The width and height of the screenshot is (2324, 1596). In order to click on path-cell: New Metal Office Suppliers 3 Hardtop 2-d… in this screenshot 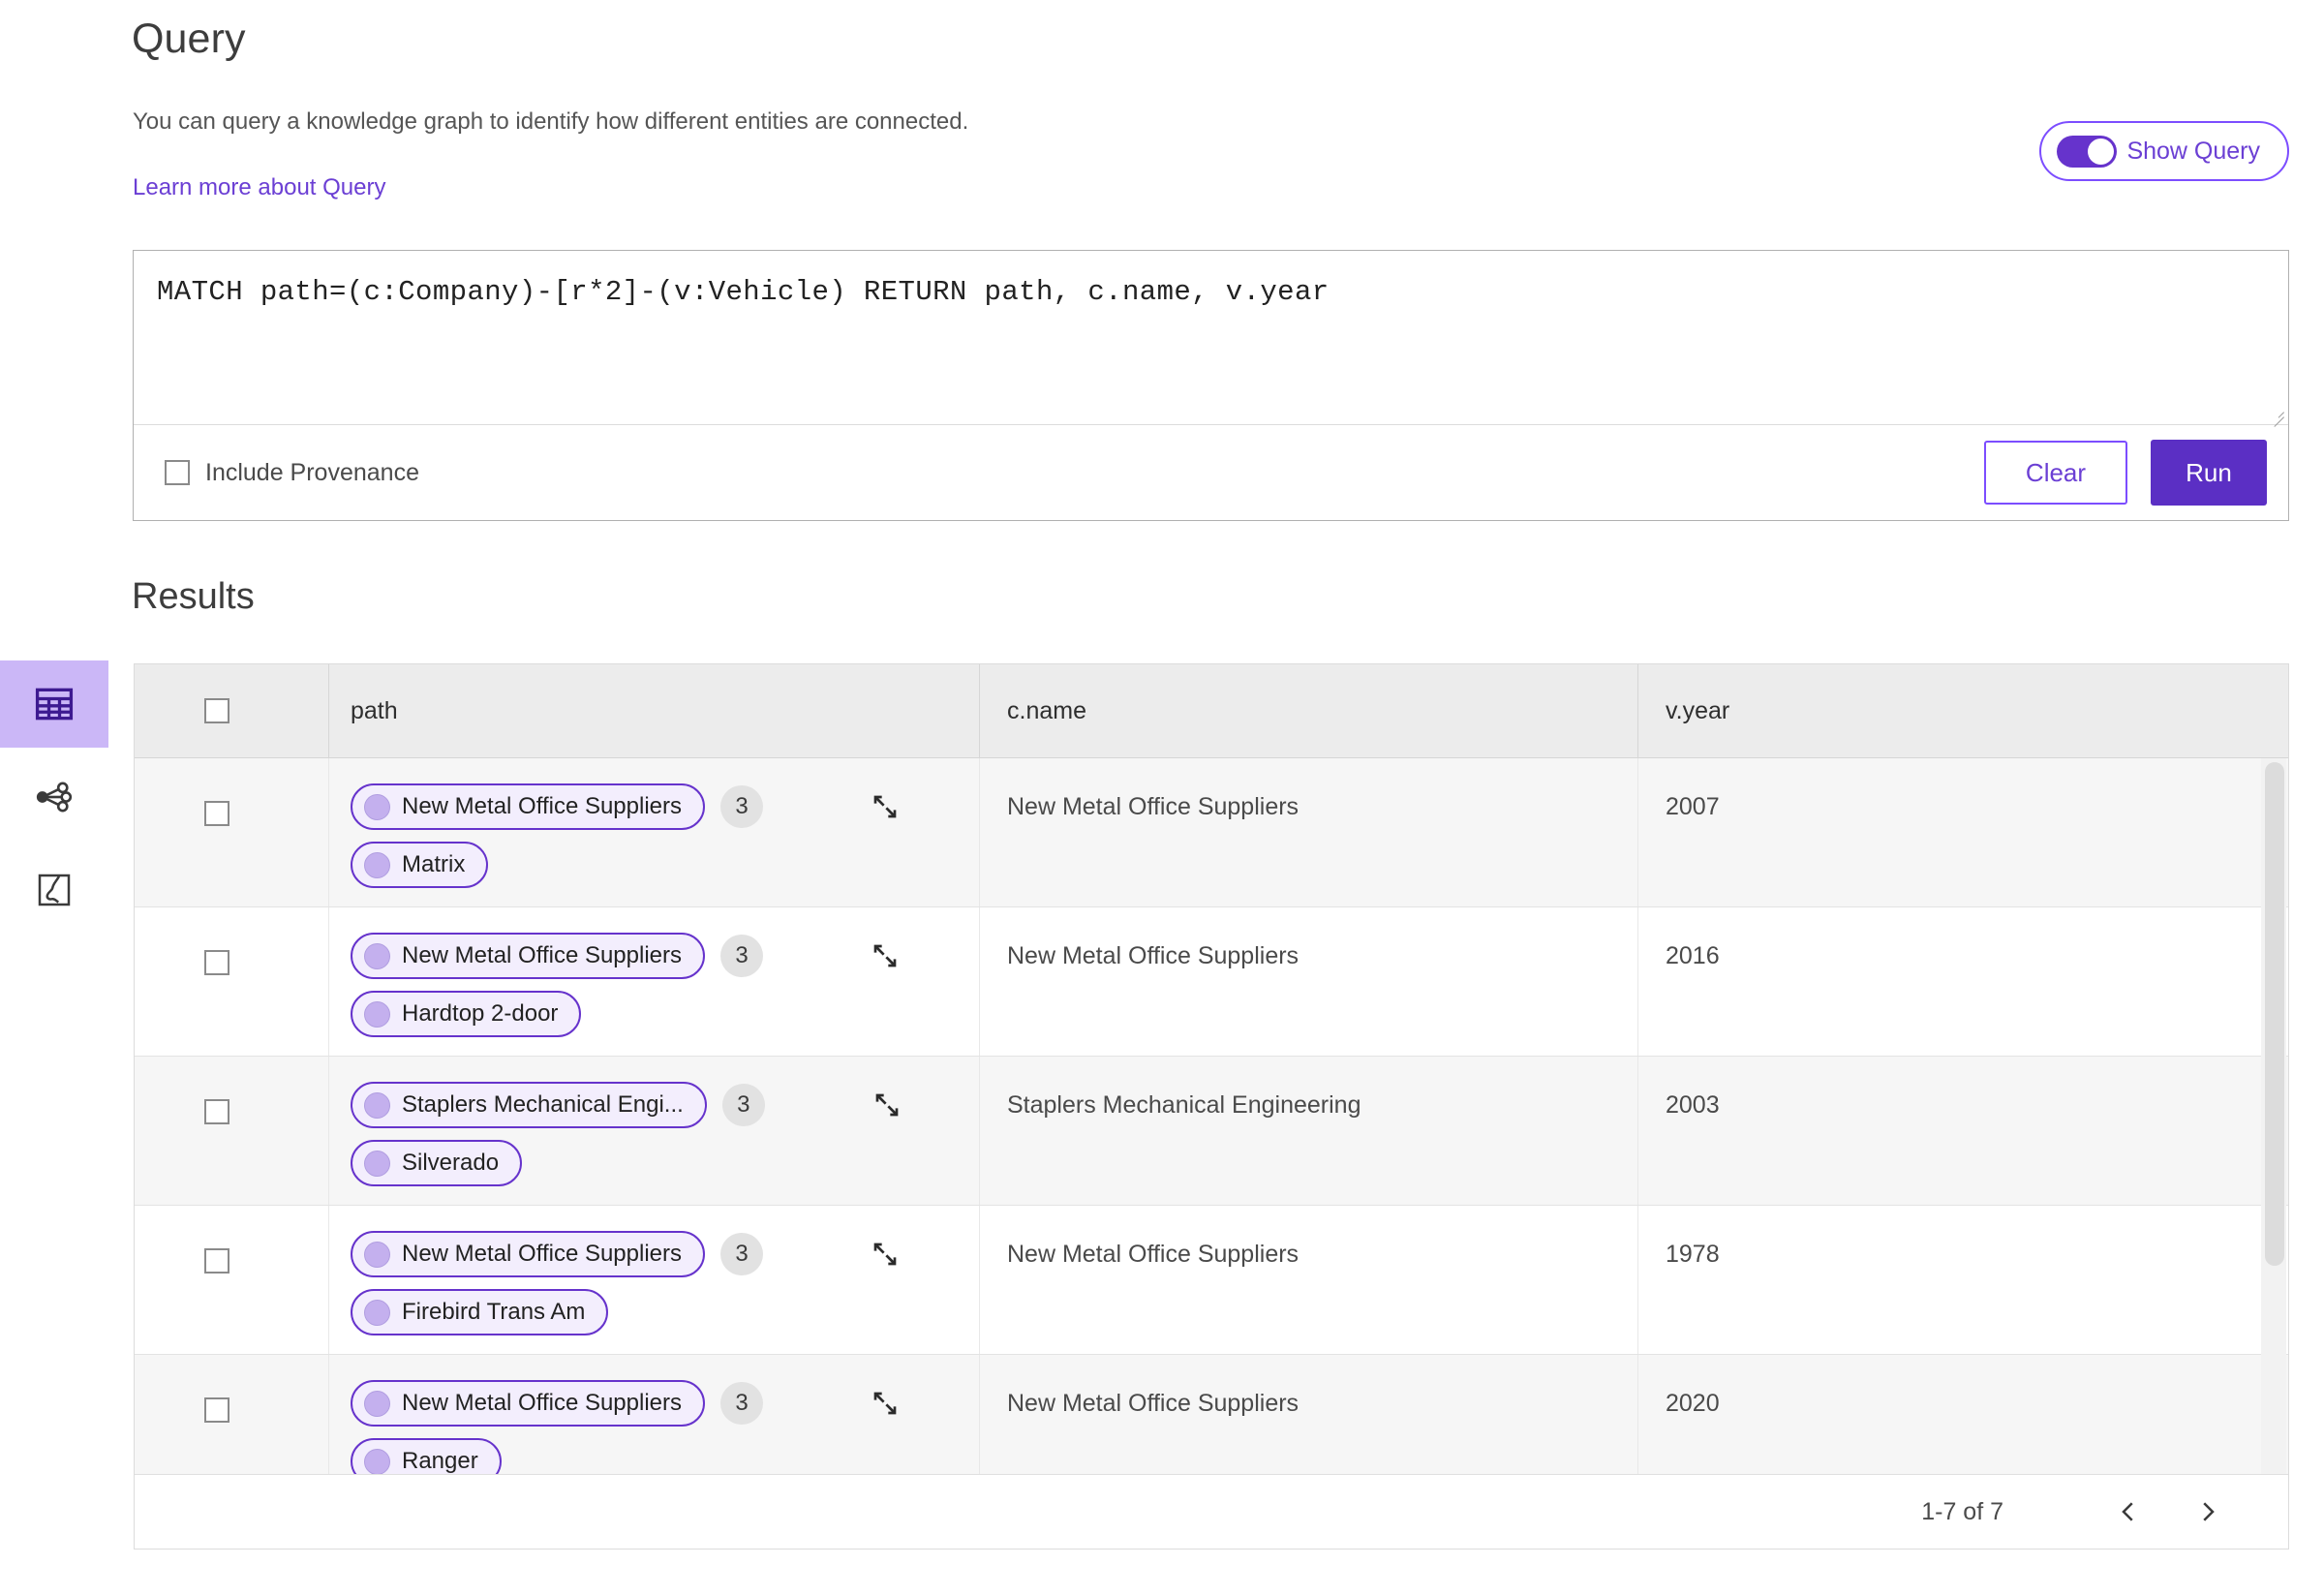, I will do `click(653, 981)`.